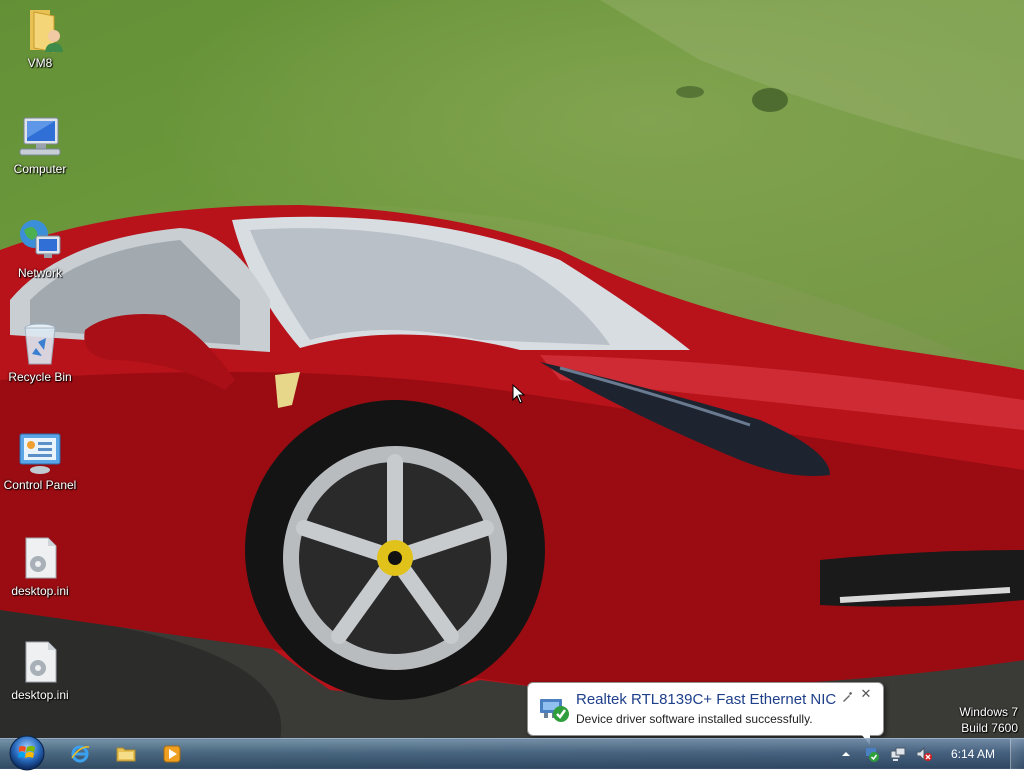  Describe the element at coordinates (39, 273) in the screenshot. I see `desktop-icon-label: Network` at that location.